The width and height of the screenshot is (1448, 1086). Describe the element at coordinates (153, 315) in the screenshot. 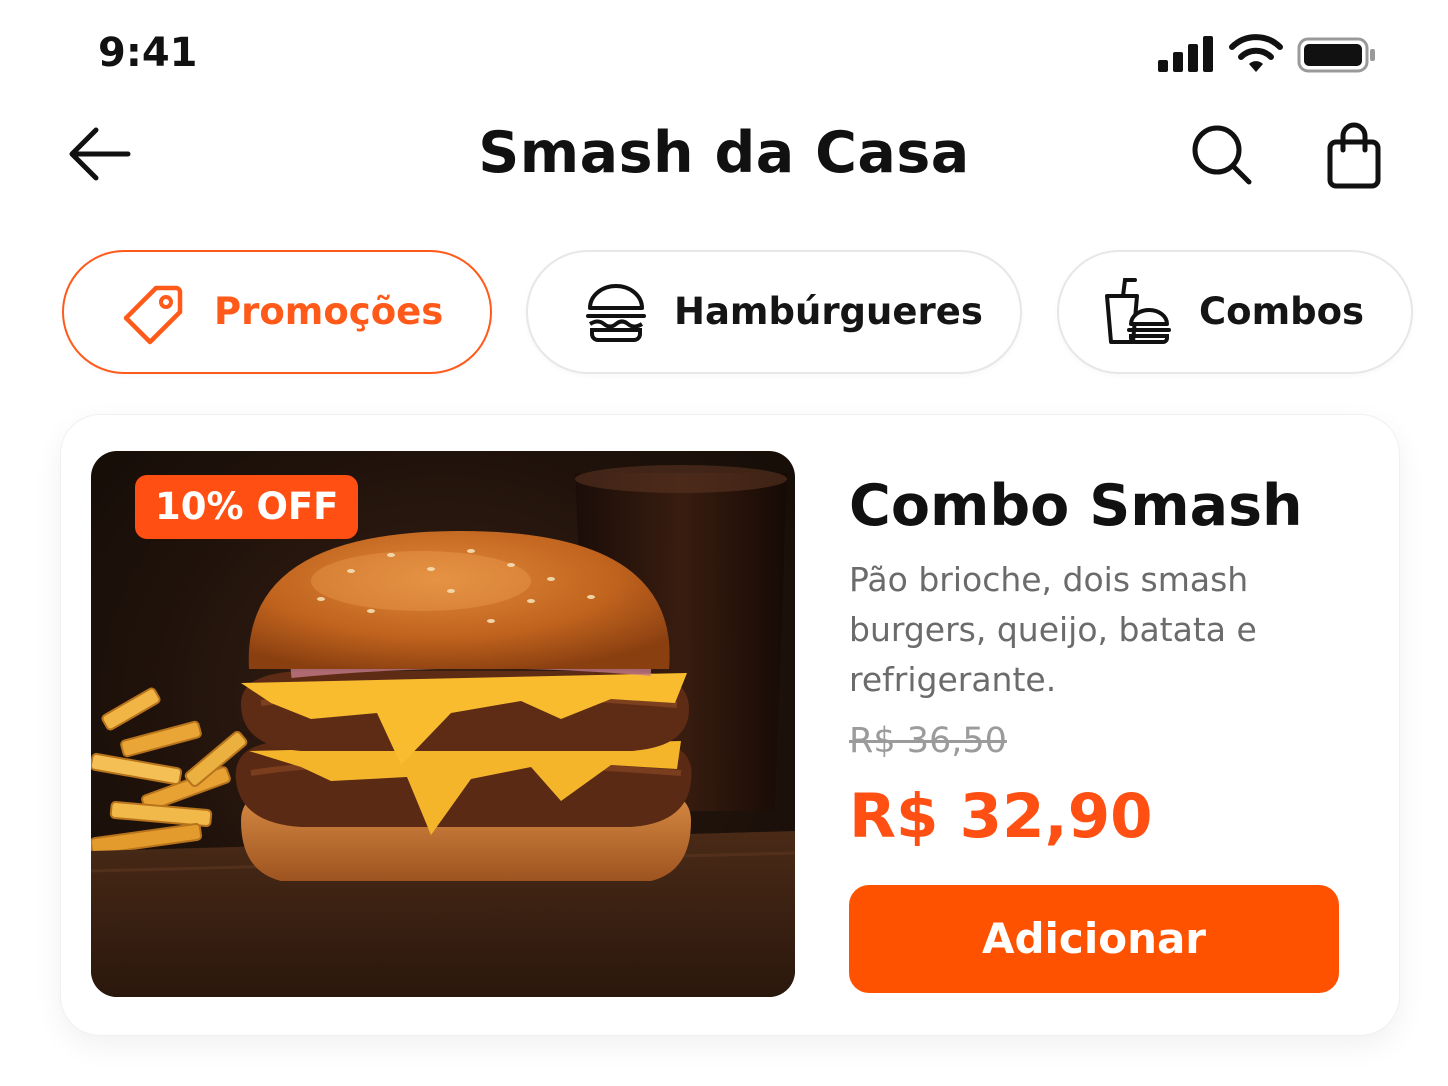

I see `tag-icon` at that location.